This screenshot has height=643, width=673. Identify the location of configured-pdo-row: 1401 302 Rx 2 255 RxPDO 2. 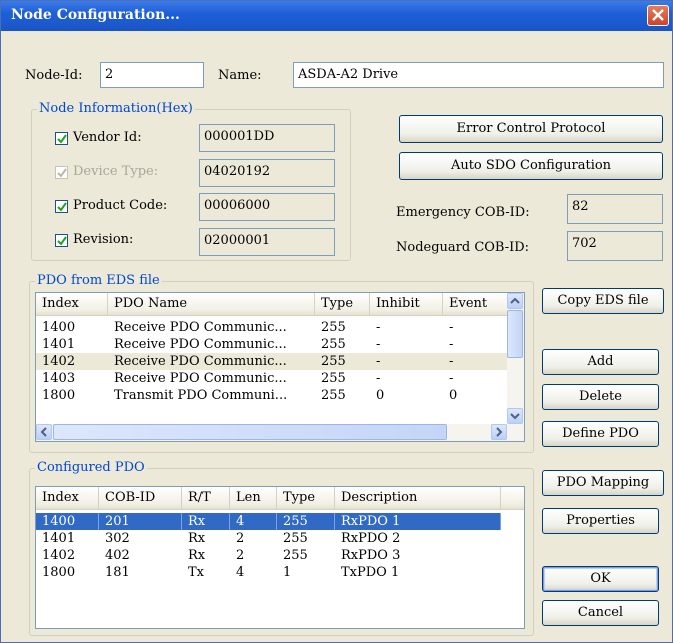
(268, 538).